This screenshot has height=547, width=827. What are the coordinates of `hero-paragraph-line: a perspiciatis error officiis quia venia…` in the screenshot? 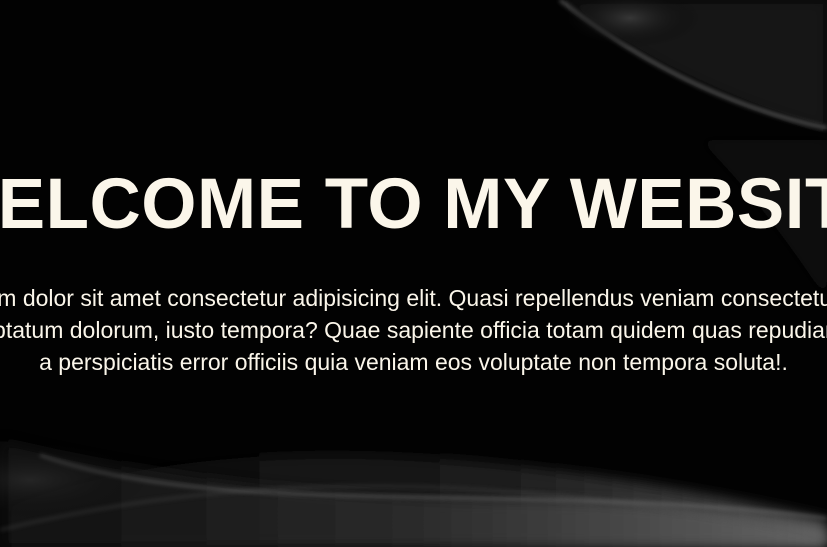 It's located at (413, 362).